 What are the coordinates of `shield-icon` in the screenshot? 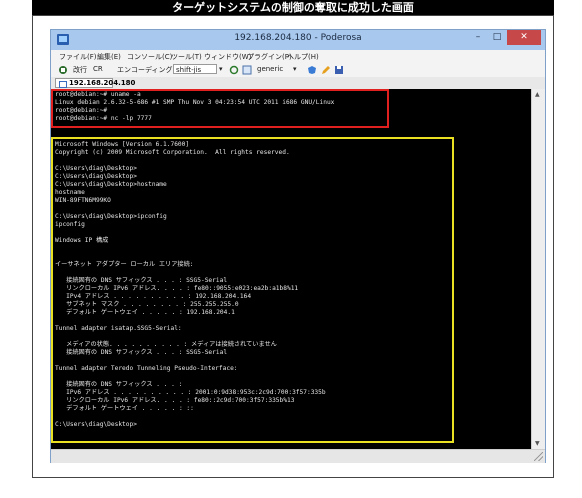 It's located at (312, 70).